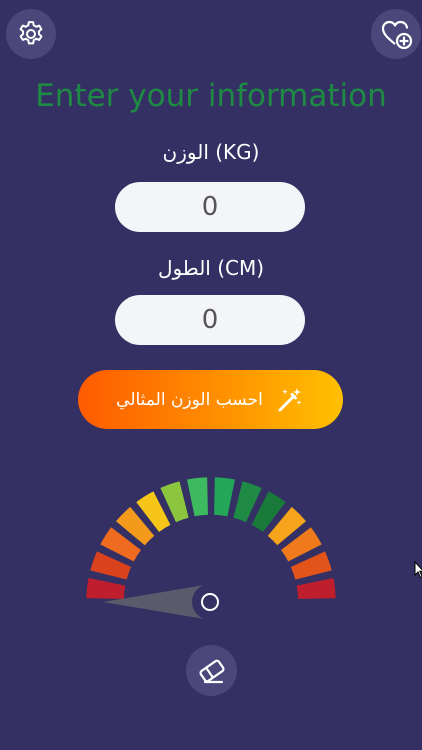 This screenshot has width=422, height=750. I want to click on magic-wand-icon, so click(290, 399).